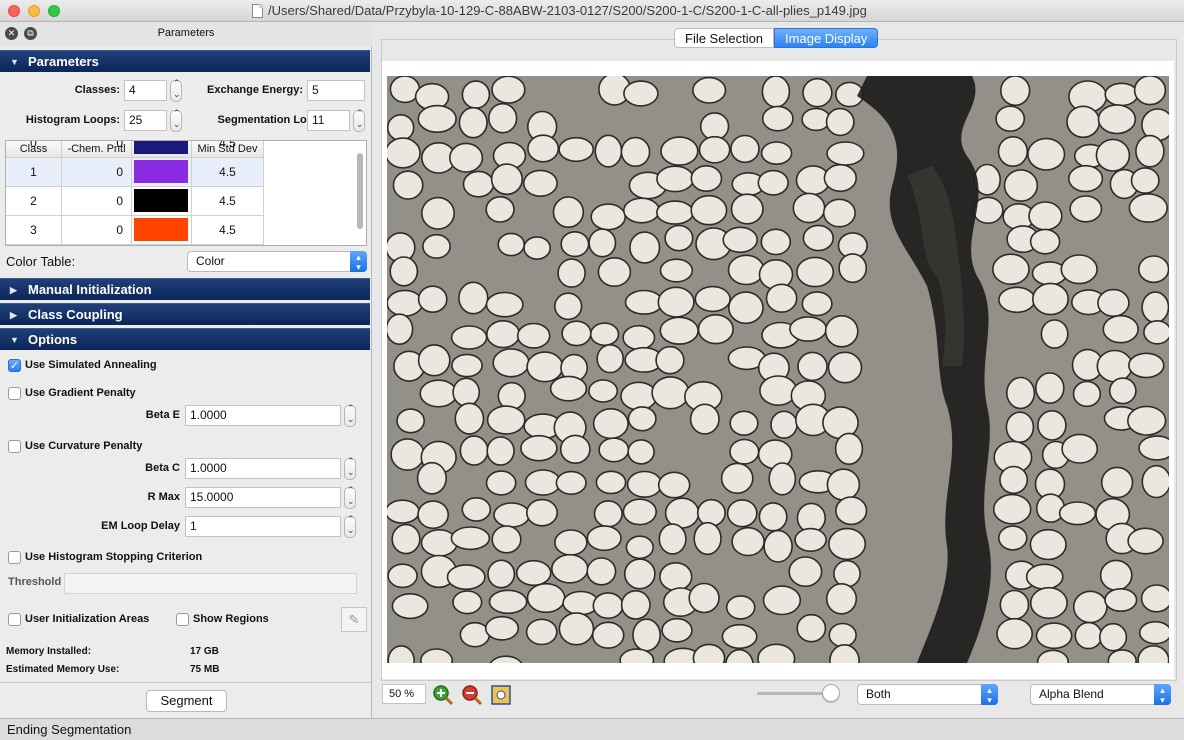 This screenshot has width=1184, height=740. I want to click on classes-input: 4, so click(145, 90).